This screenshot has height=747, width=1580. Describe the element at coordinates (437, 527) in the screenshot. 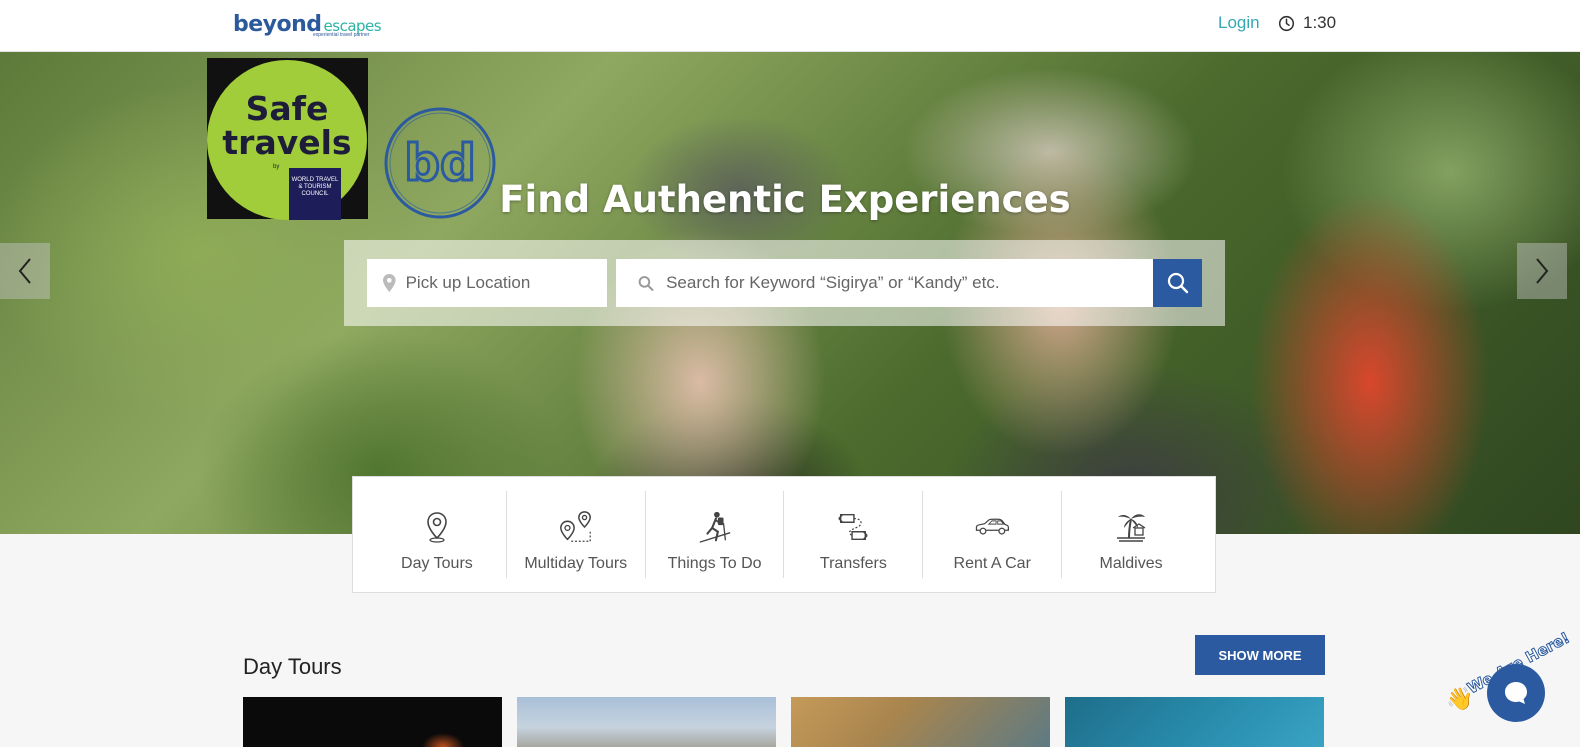

I see `location-pin-icon` at that location.